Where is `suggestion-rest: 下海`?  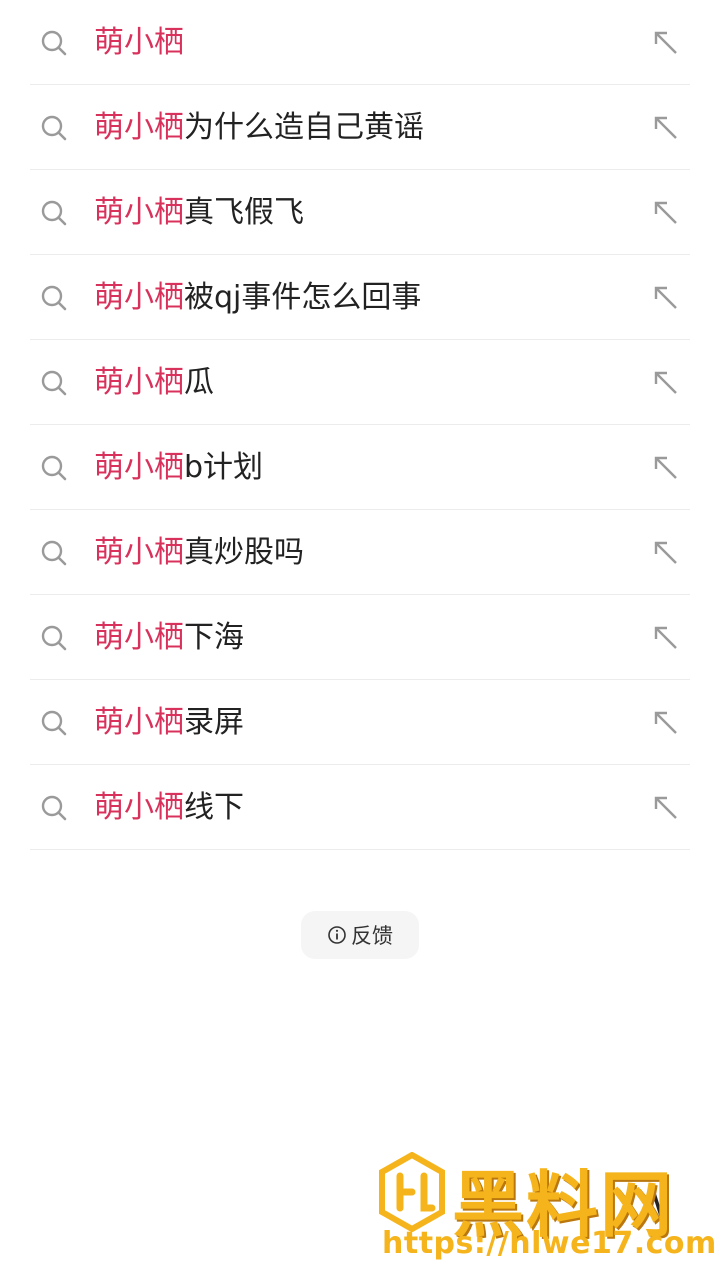
suggestion-rest: 下海 is located at coordinates (214, 637).